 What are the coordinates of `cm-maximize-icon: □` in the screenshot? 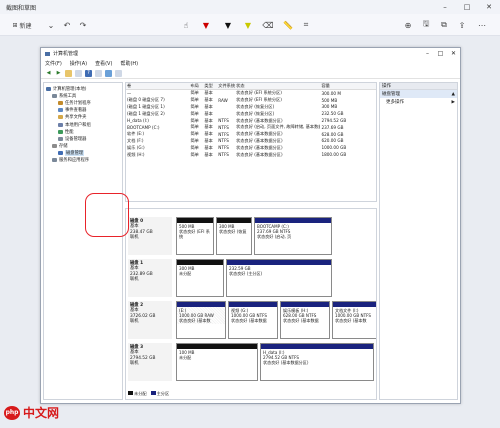 It's located at (440, 53).